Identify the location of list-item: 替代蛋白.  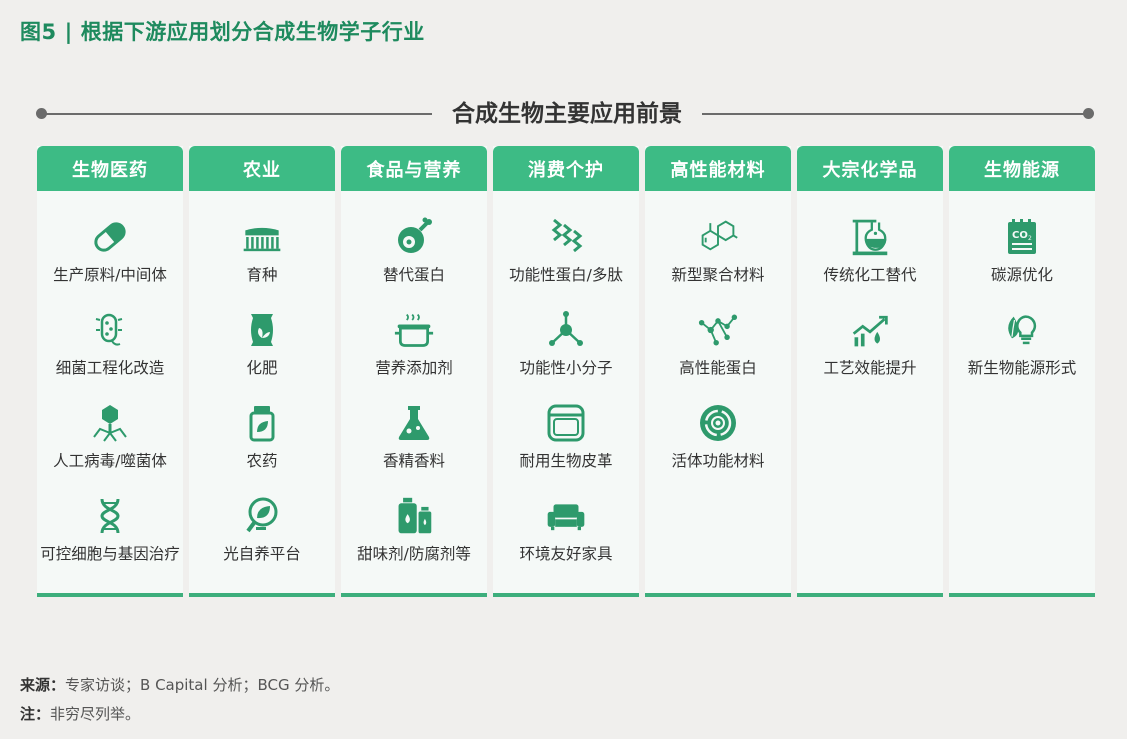
(414, 261).